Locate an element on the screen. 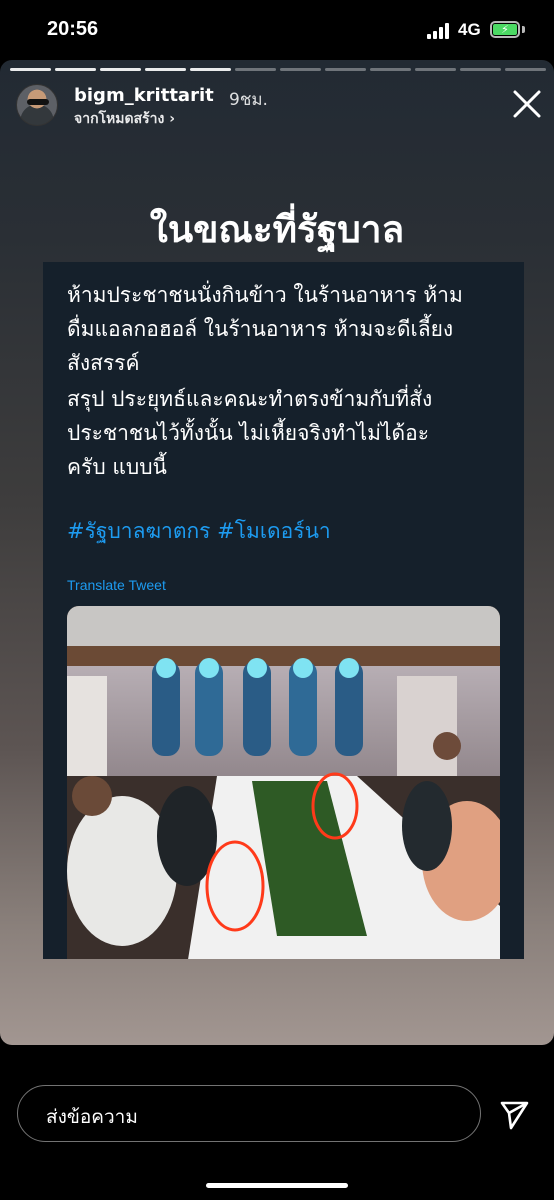 This screenshot has width=554, height=1200. story-create-mode-link: จากโหมดสร้าง › is located at coordinates (124, 119).